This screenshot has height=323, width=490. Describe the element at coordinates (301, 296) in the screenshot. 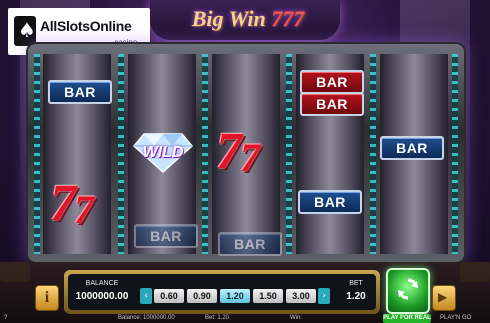

I see `bet-option: 3.00` at that location.